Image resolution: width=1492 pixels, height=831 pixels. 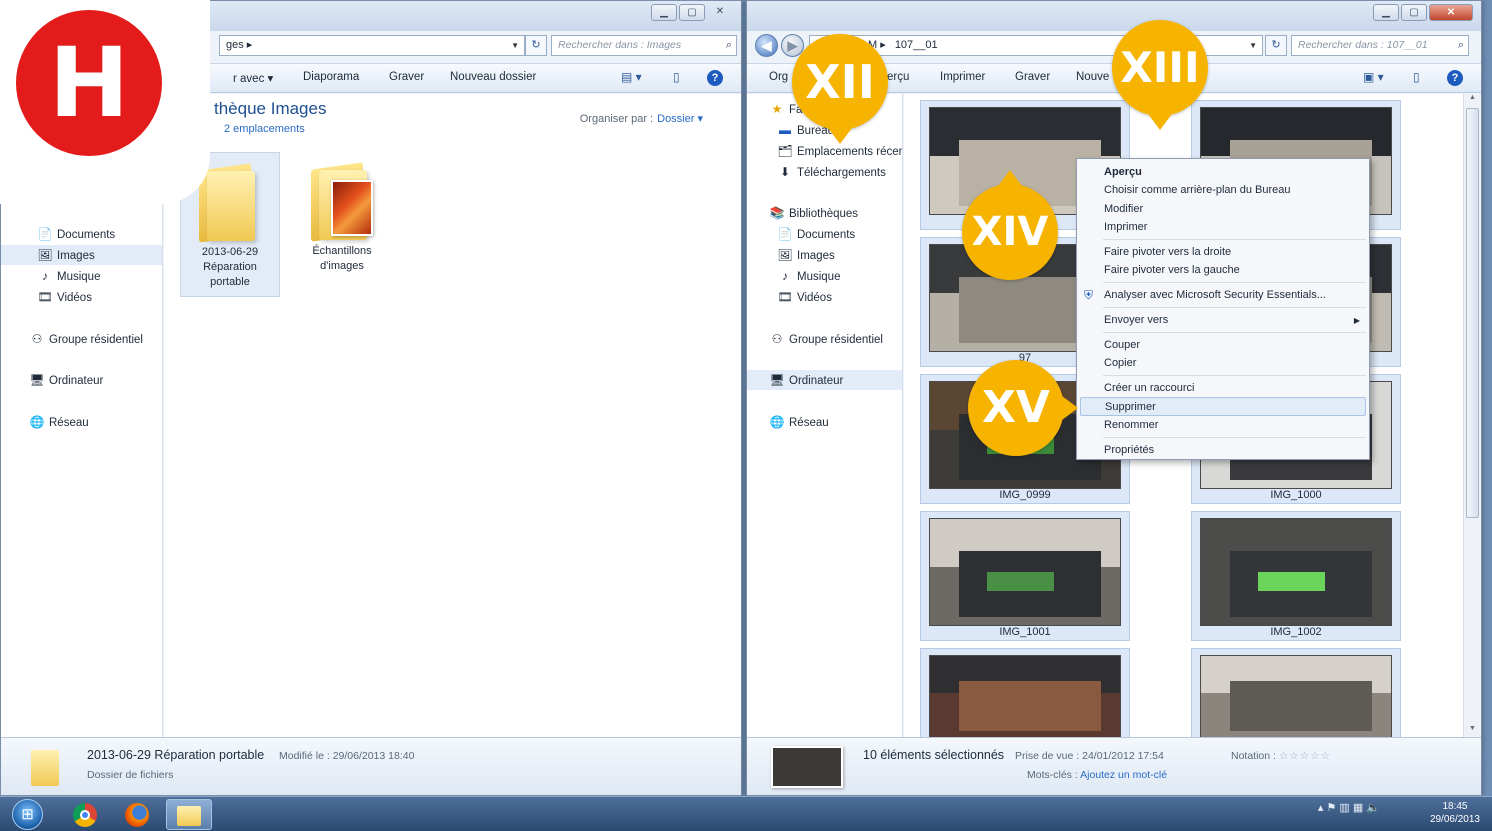 What do you see at coordinates (1373, 77) in the screenshot?
I see `view-options-icon: ▣ ▾` at bounding box center [1373, 77].